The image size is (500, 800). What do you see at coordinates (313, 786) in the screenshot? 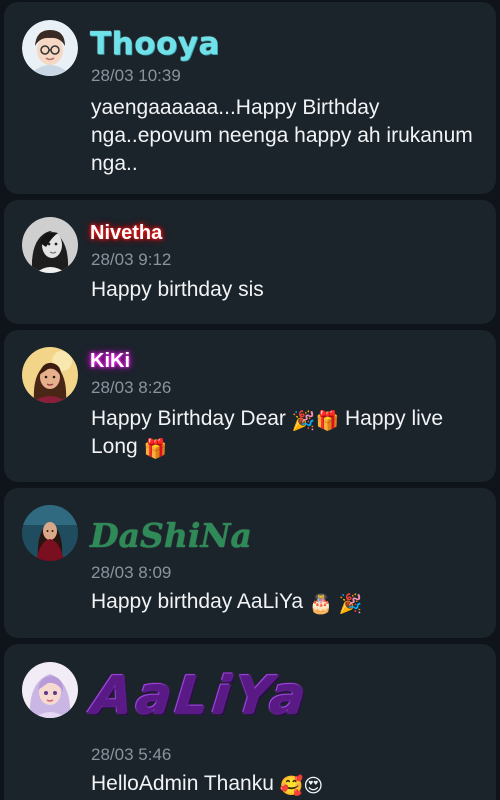
I see `heart-eyes-icon: 😍` at bounding box center [313, 786].